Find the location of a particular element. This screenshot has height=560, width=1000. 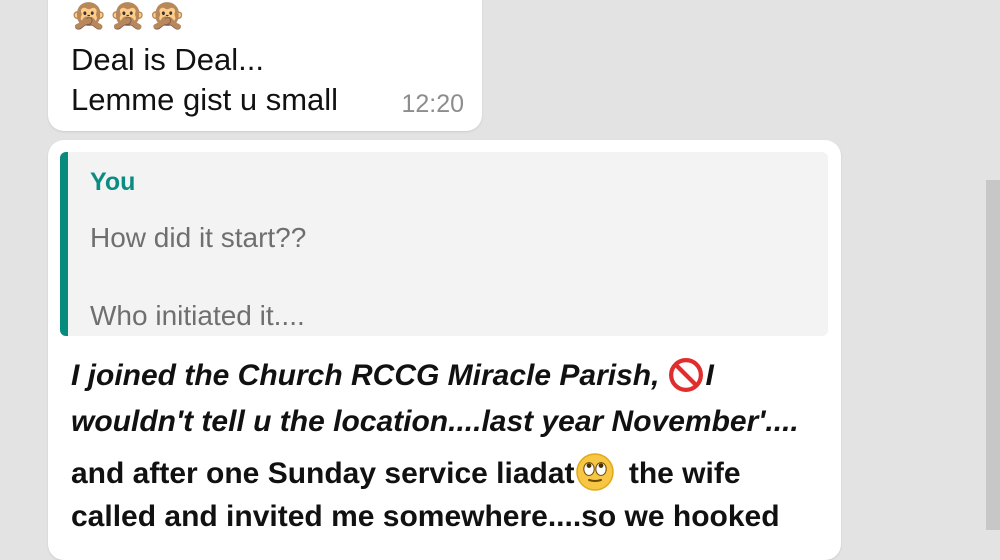

rolling-eyes-emoji-icon is located at coordinates (595, 472).